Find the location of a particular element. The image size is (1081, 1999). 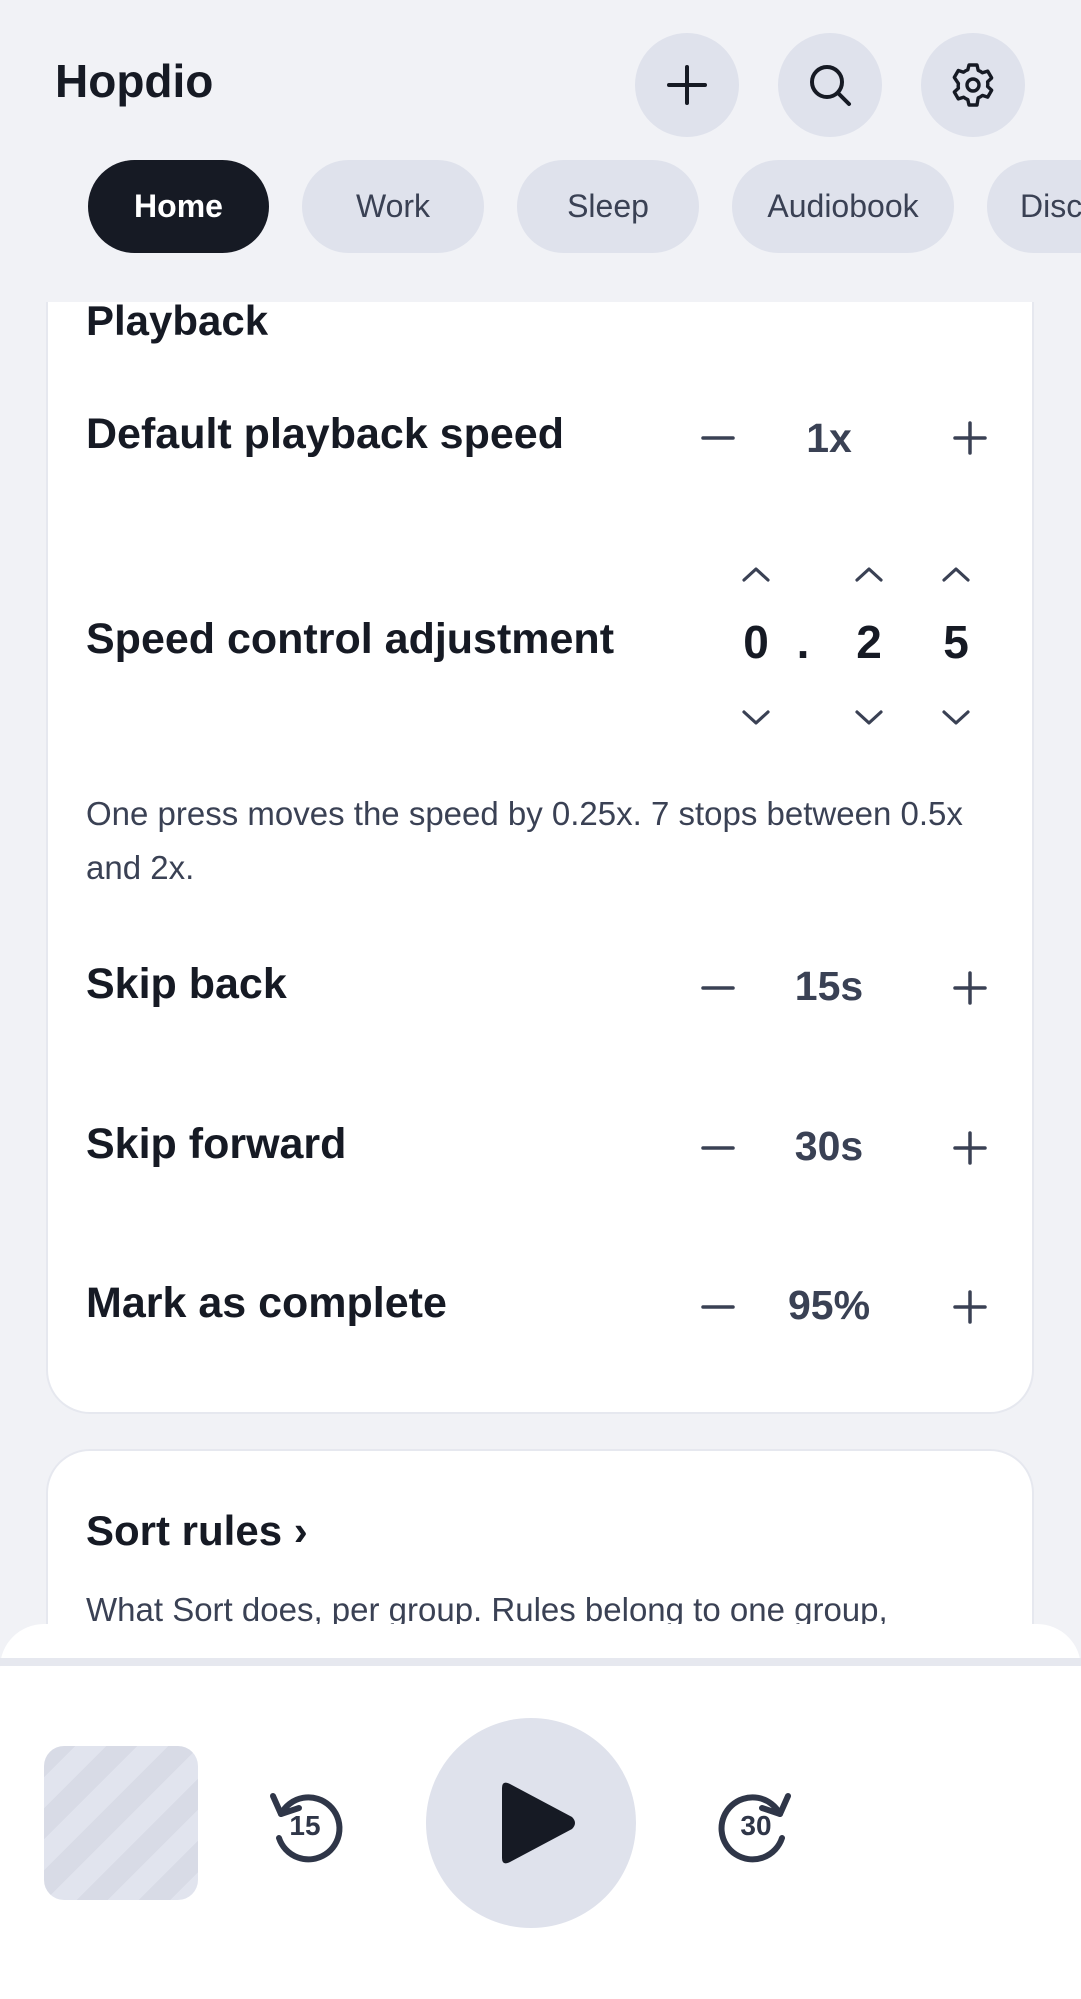

speed-adjust-label: Speed control adjustment is located at coordinates (350, 639).